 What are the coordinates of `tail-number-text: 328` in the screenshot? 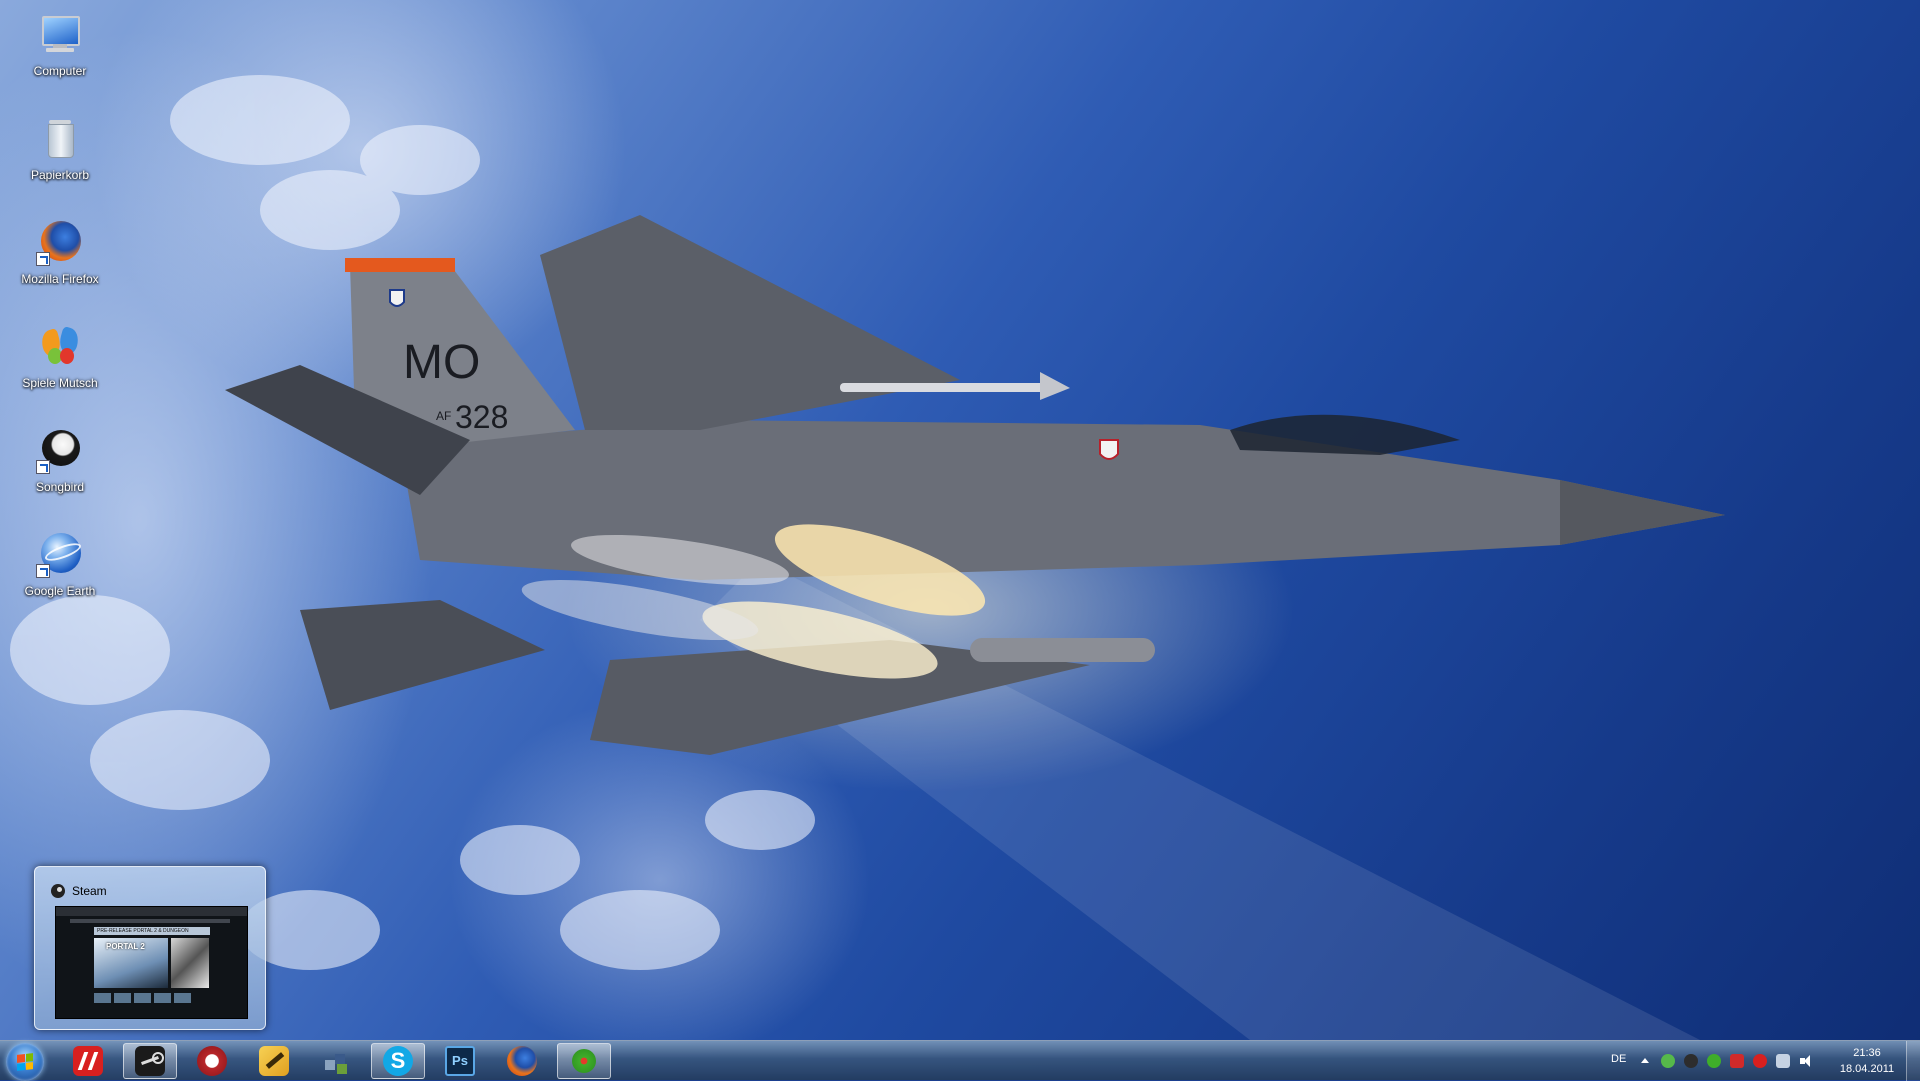 It's located at (481, 417).